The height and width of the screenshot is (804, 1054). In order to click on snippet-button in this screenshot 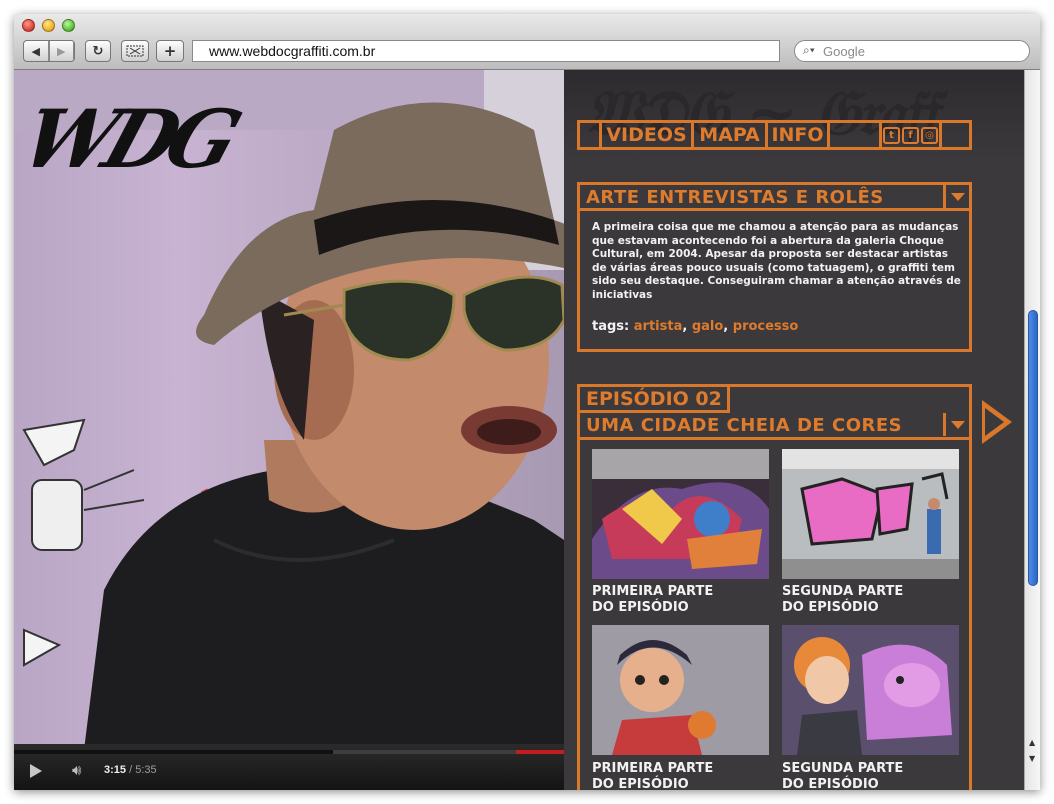, I will do `click(135, 51)`.